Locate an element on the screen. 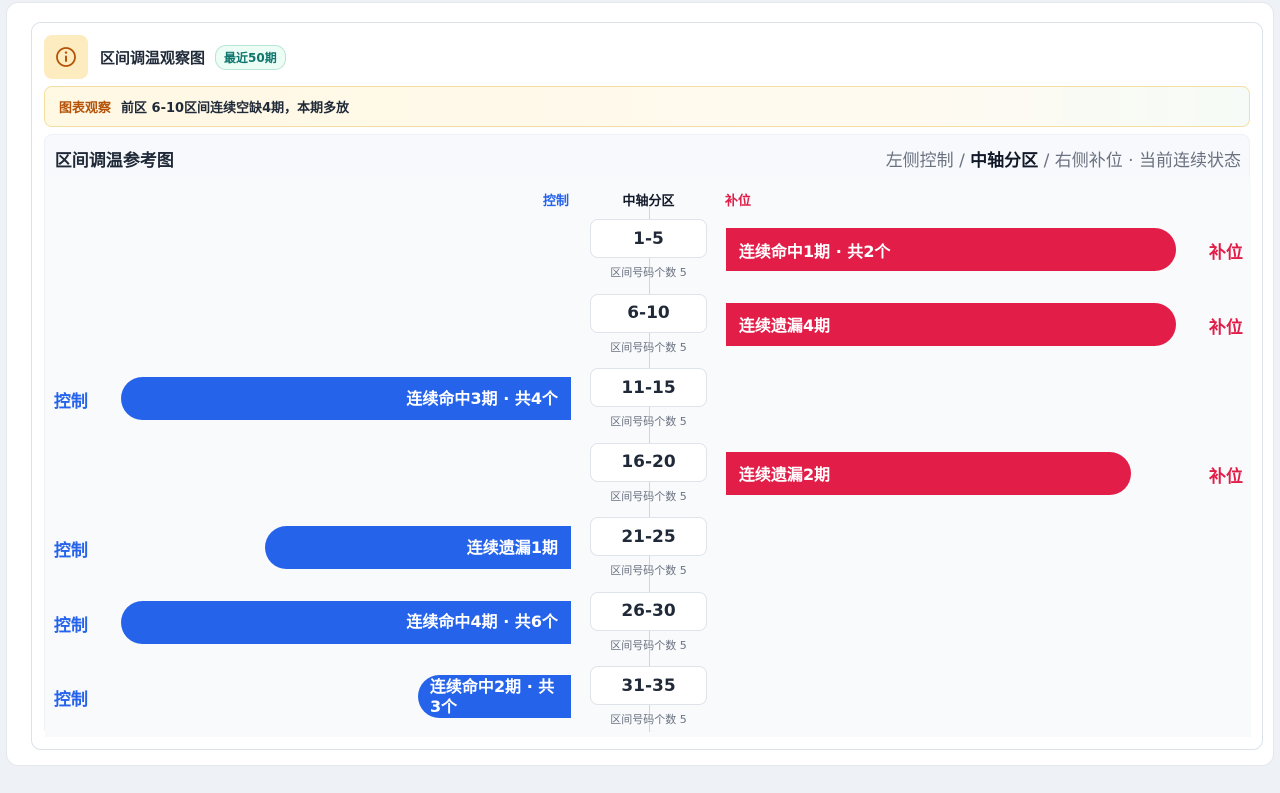 The width and height of the screenshot is (1280, 793). legend-right: 右侧补位 is located at coordinates (1088, 161).